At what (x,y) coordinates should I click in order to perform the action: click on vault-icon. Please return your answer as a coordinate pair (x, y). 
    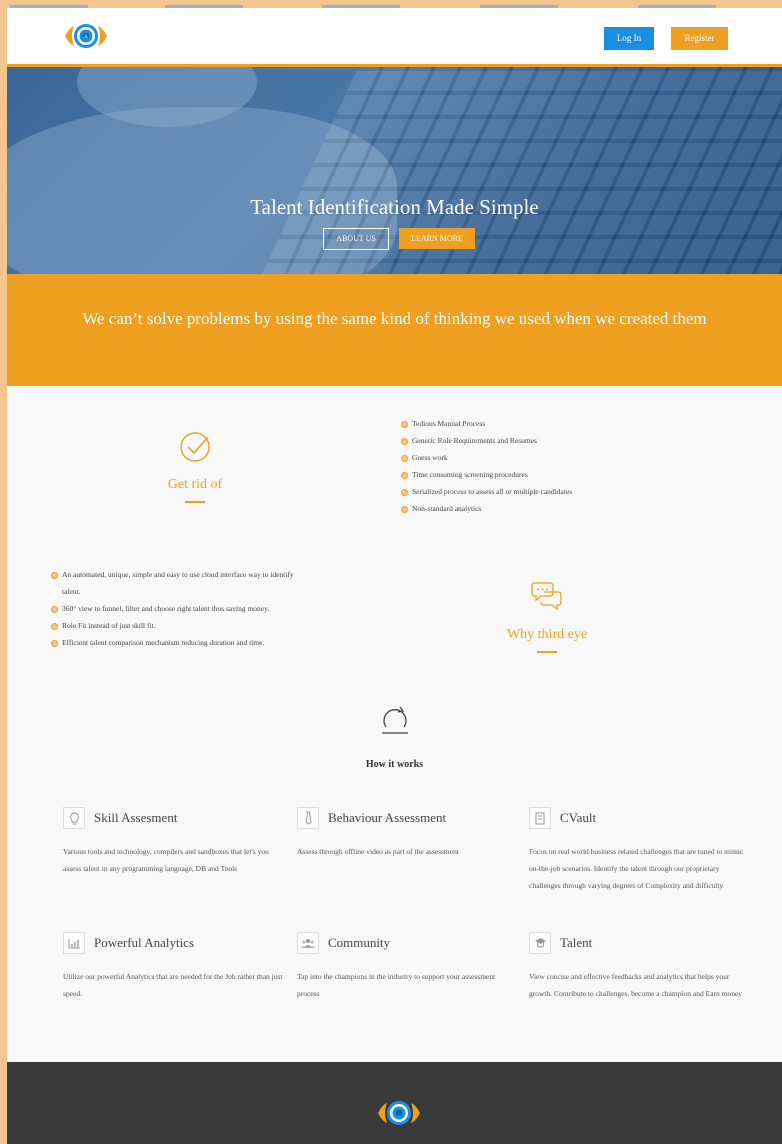
    Looking at the image, I should click on (540, 818).